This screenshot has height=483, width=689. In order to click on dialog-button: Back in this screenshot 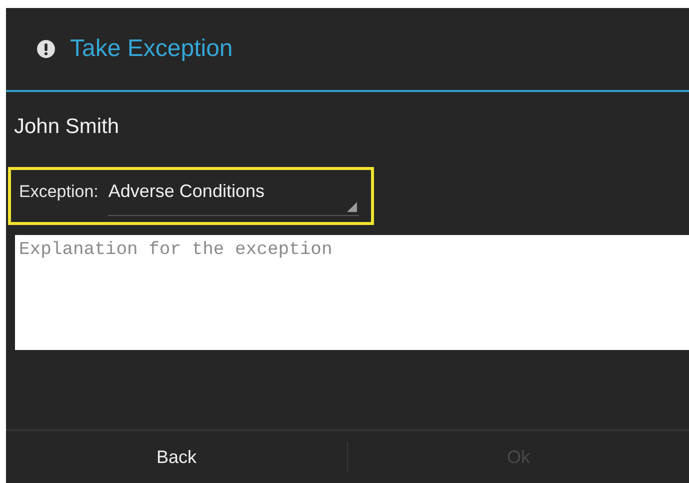, I will do `click(176, 457)`.